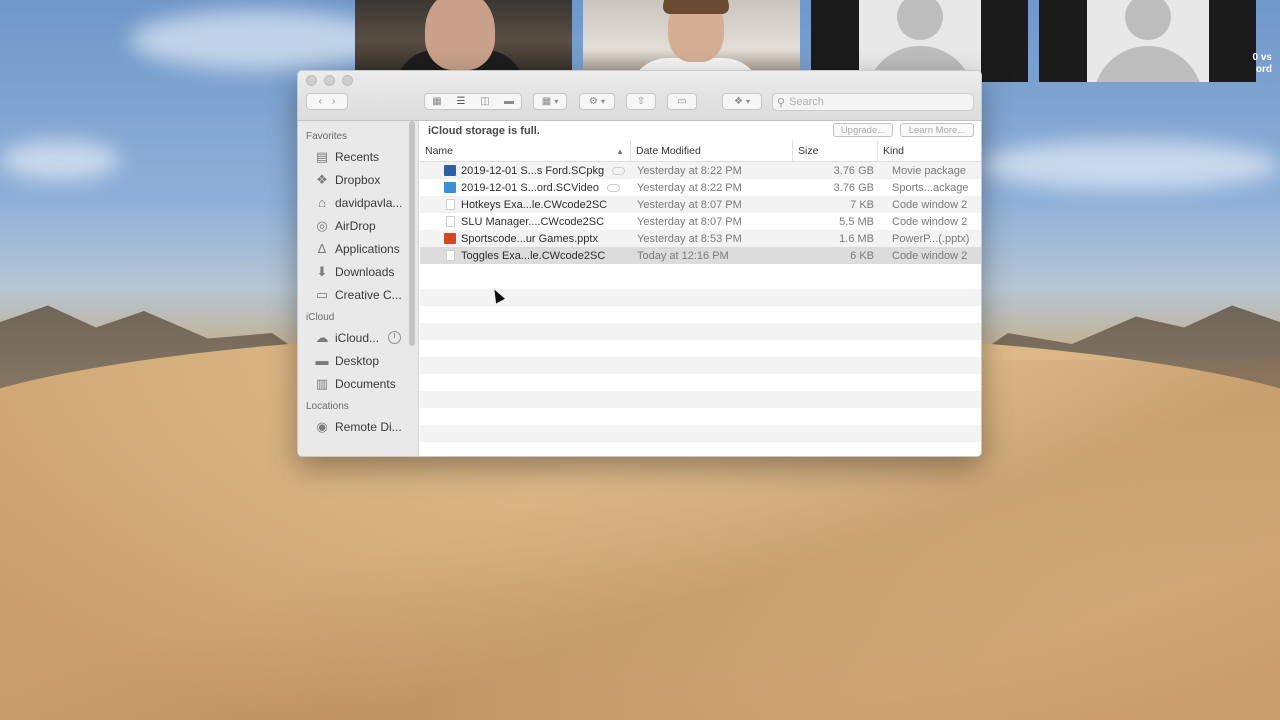 The image size is (1280, 720). Describe the element at coordinates (485, 101) in the screenshot. I see `column-view-icon: ◫` at that location.